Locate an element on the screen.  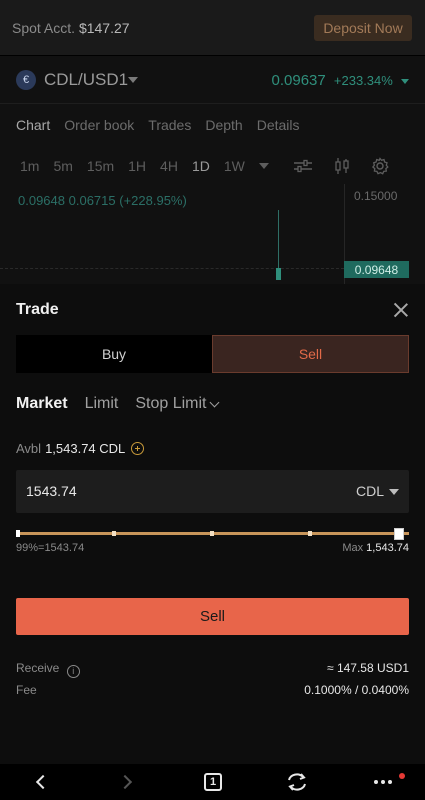
amount-field: 1543.74 CDL is located at coordinates (212, 491).